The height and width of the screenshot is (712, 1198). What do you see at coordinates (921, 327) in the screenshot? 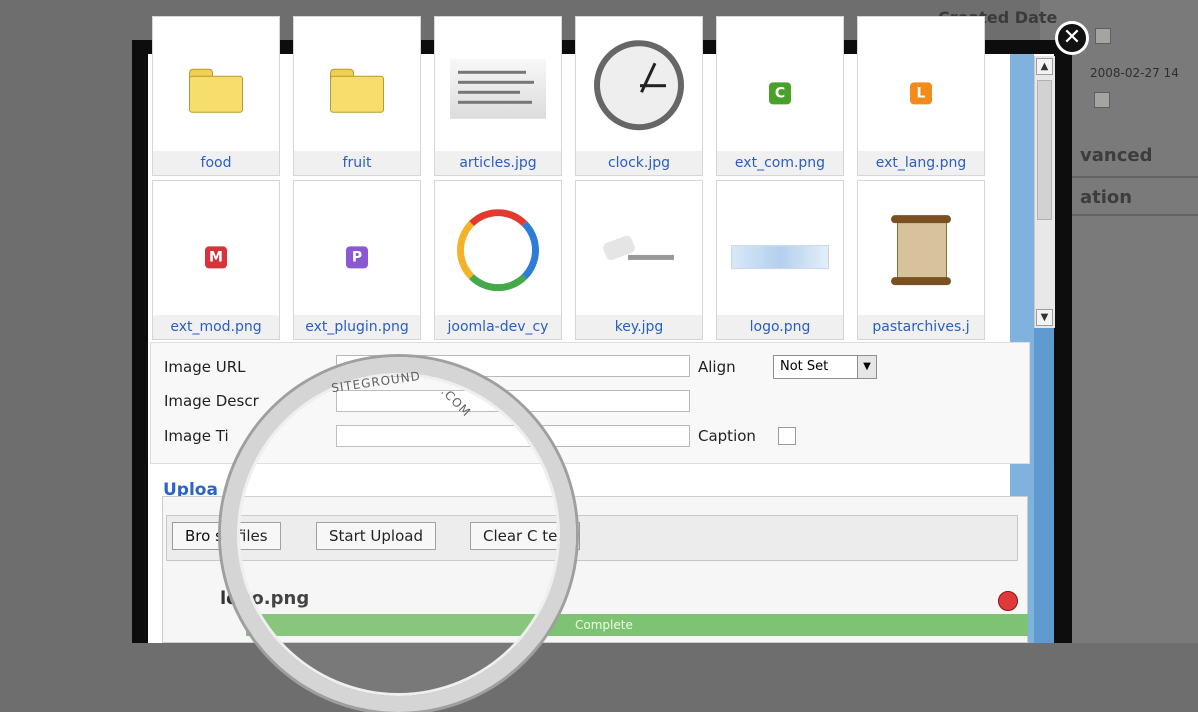
I see `thumbnail-label: pastarchives.j` at bounding box center [921, 327].